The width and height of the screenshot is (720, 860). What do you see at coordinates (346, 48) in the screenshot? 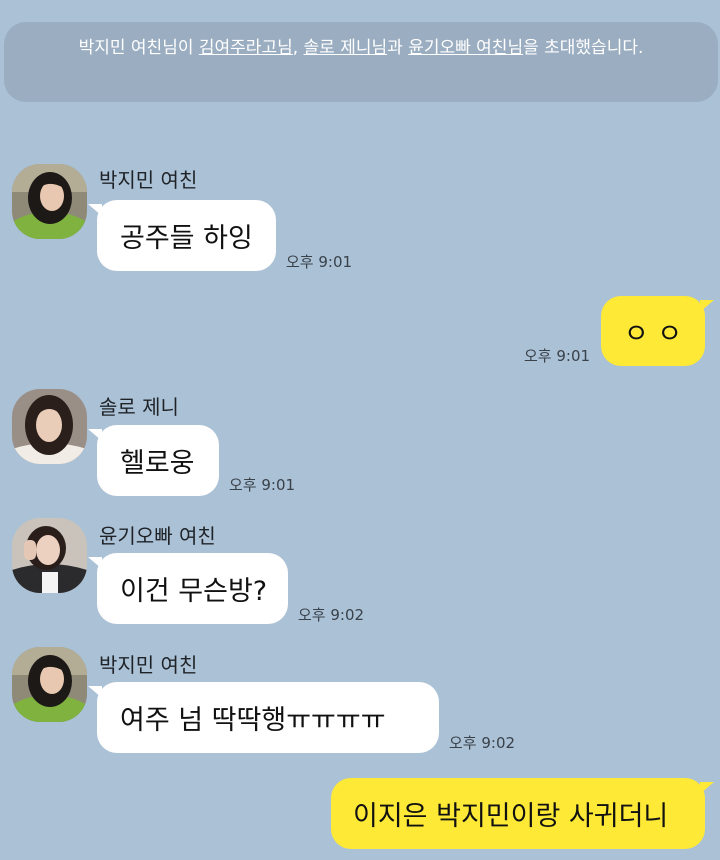
I see `invited-user-link-2: 솔로 제니님` at bounding box center [346, 48].